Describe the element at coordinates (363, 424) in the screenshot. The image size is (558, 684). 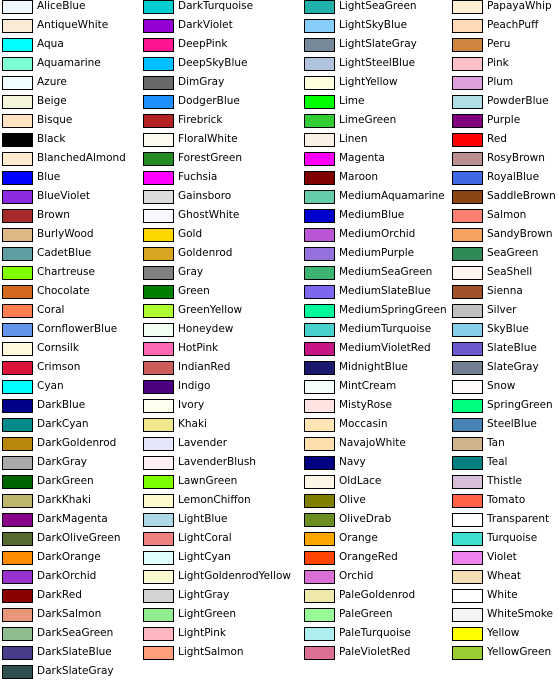
I see `color-name: Moccasin` at that location.